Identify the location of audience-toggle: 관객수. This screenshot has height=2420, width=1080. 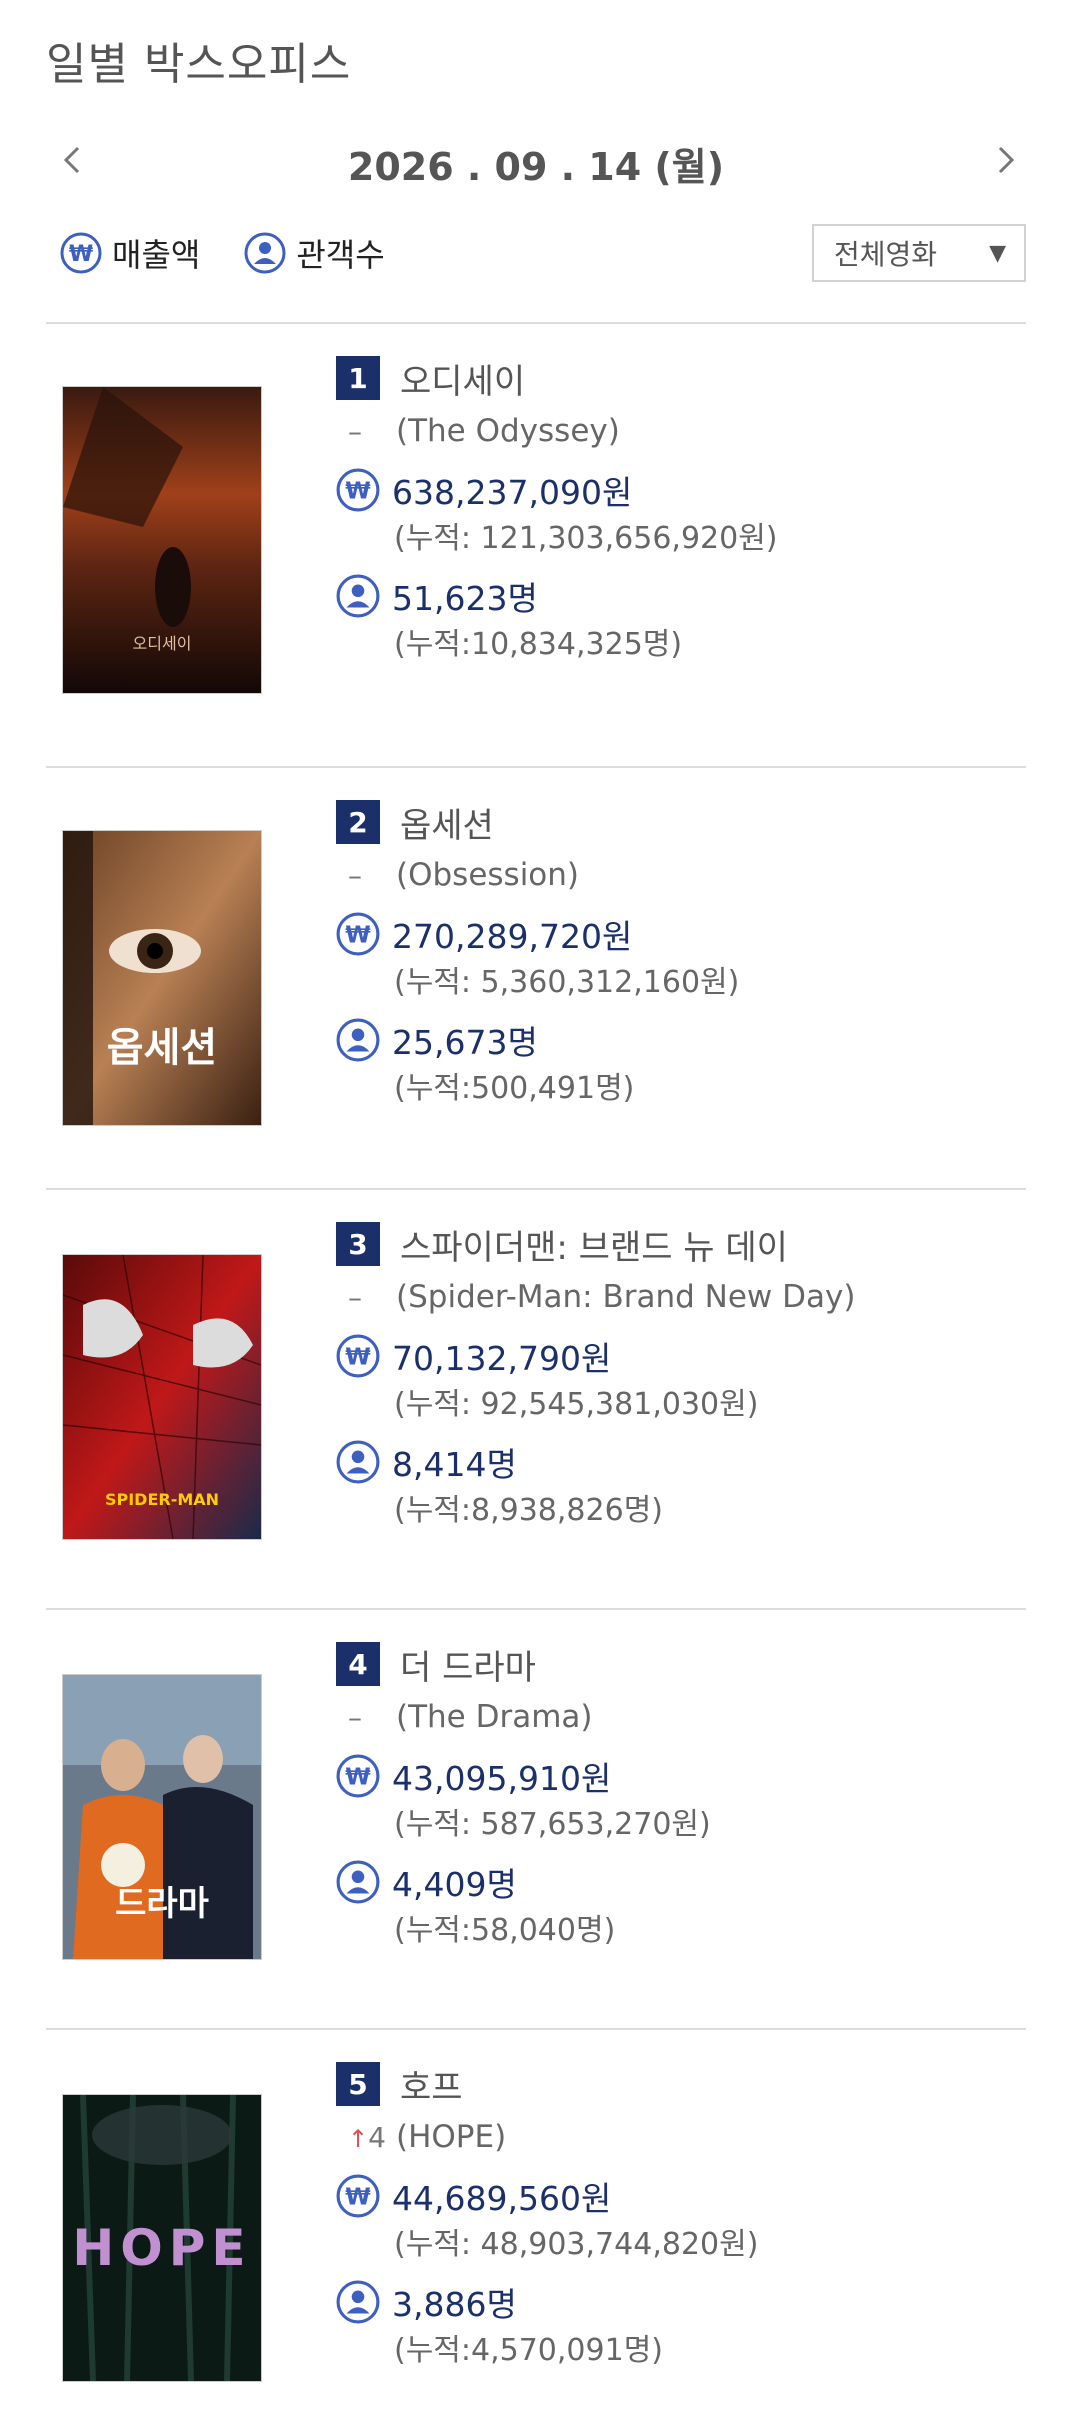
(314, 253).